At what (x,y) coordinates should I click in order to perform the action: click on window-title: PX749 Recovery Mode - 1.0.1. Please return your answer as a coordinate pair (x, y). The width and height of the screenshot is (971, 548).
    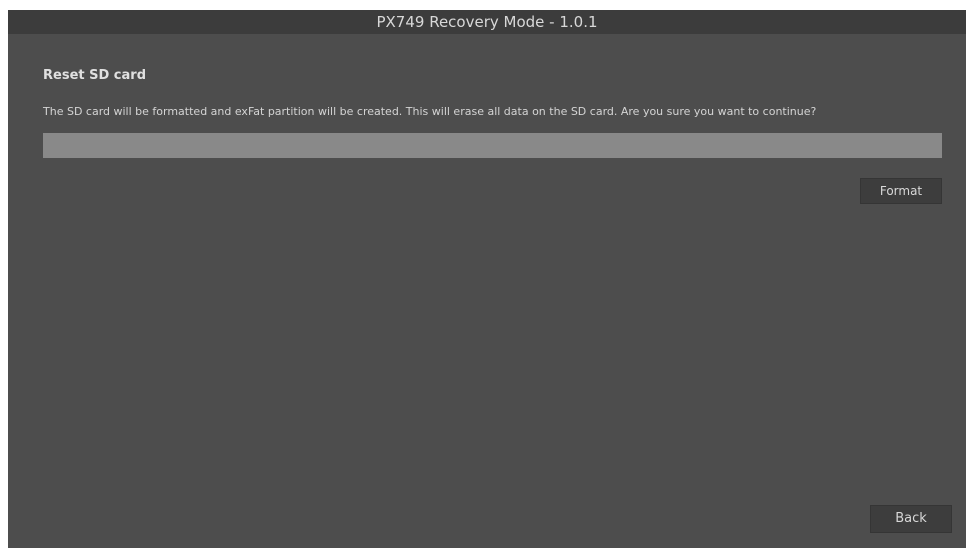
    Looking at the image, I should click on (487, 22).